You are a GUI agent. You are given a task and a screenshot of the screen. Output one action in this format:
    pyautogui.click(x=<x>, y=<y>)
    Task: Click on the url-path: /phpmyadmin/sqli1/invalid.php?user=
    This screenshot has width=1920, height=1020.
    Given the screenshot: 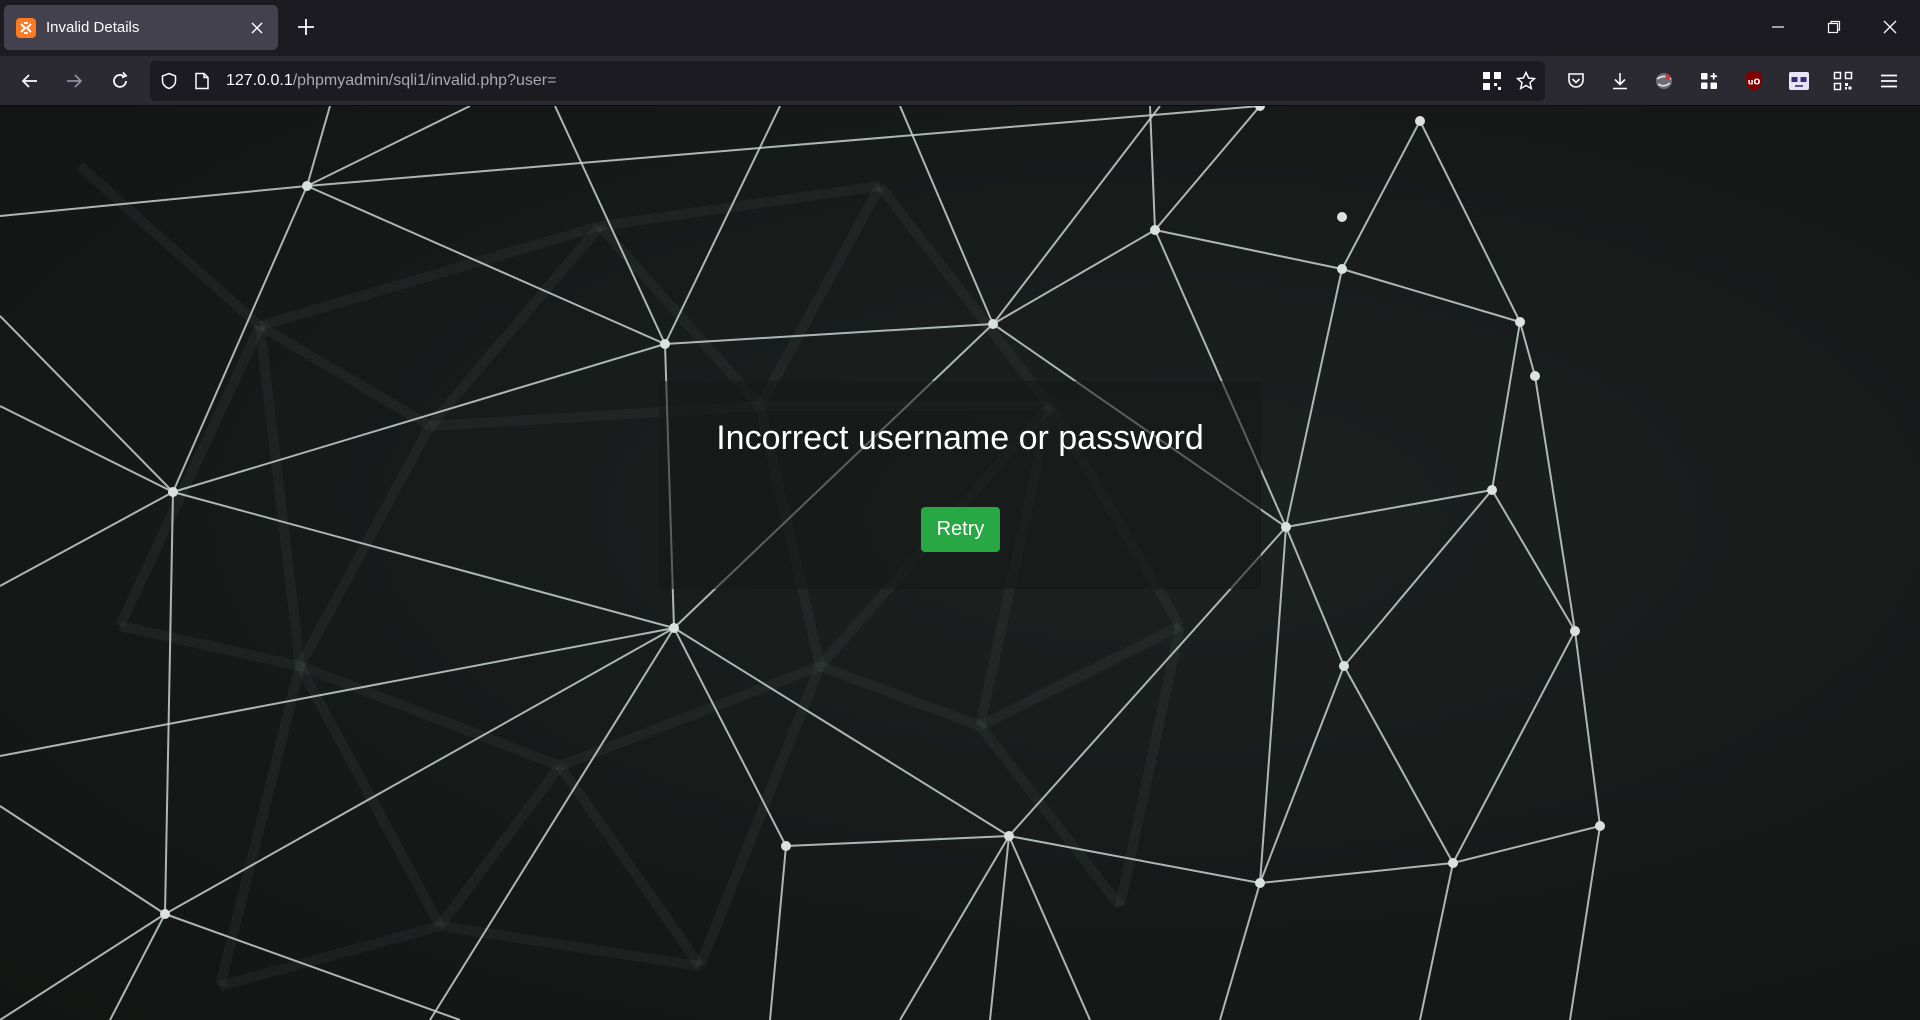 What is the action you would take?
    pyautogui.click(x=424, y=80)
    